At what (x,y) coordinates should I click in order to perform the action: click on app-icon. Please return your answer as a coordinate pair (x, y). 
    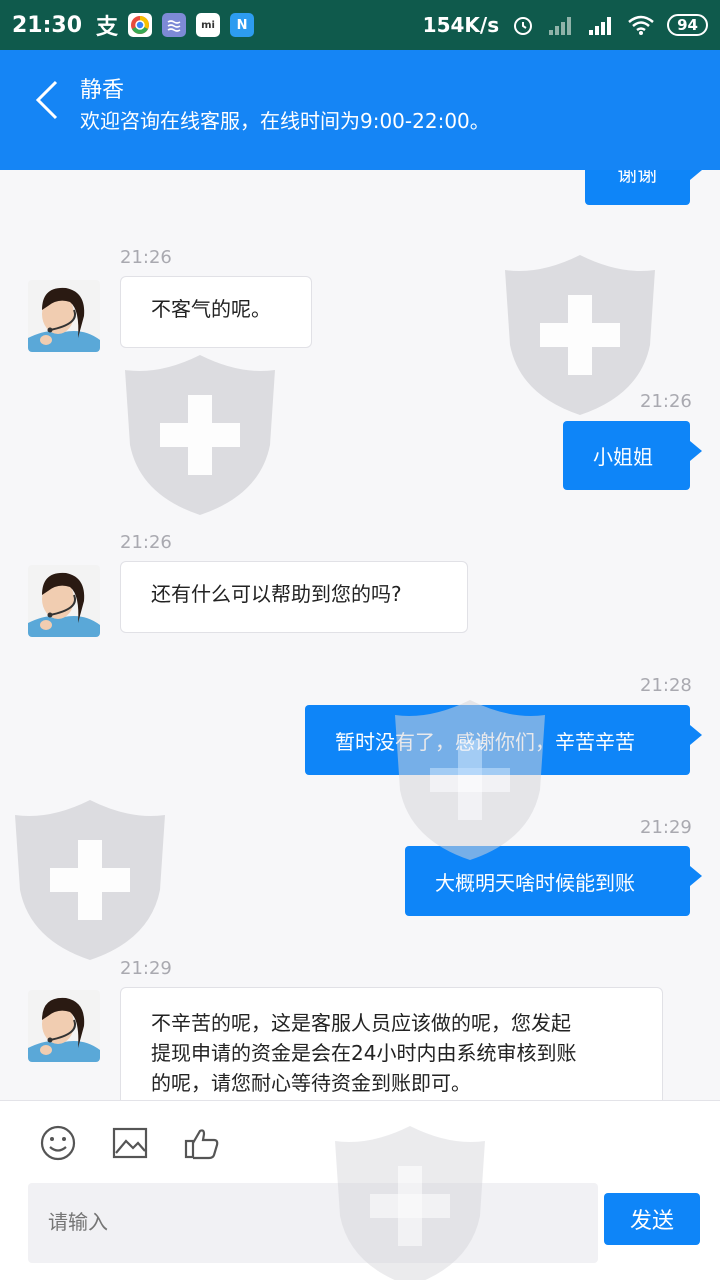
    Looking at the image, I should click on (174, 25).